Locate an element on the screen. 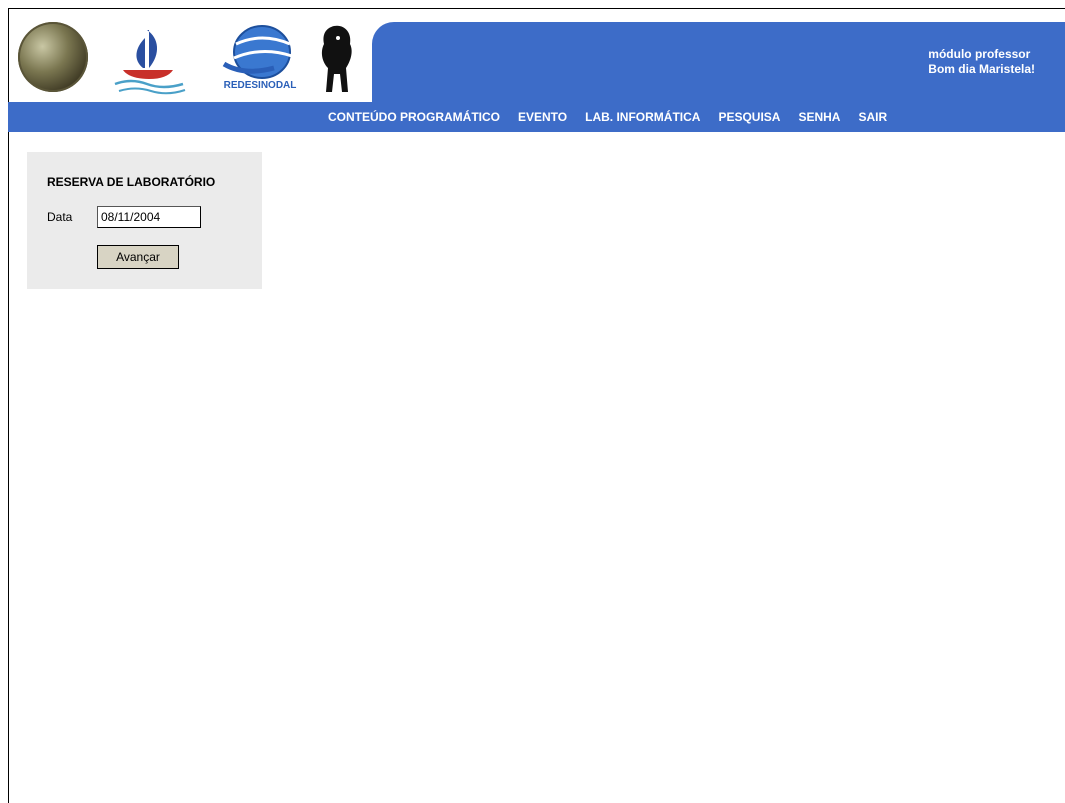 This screenshot has width=1065, height=803. nav-pesquisa: PESQUISA is located at coordinates (749, 117).